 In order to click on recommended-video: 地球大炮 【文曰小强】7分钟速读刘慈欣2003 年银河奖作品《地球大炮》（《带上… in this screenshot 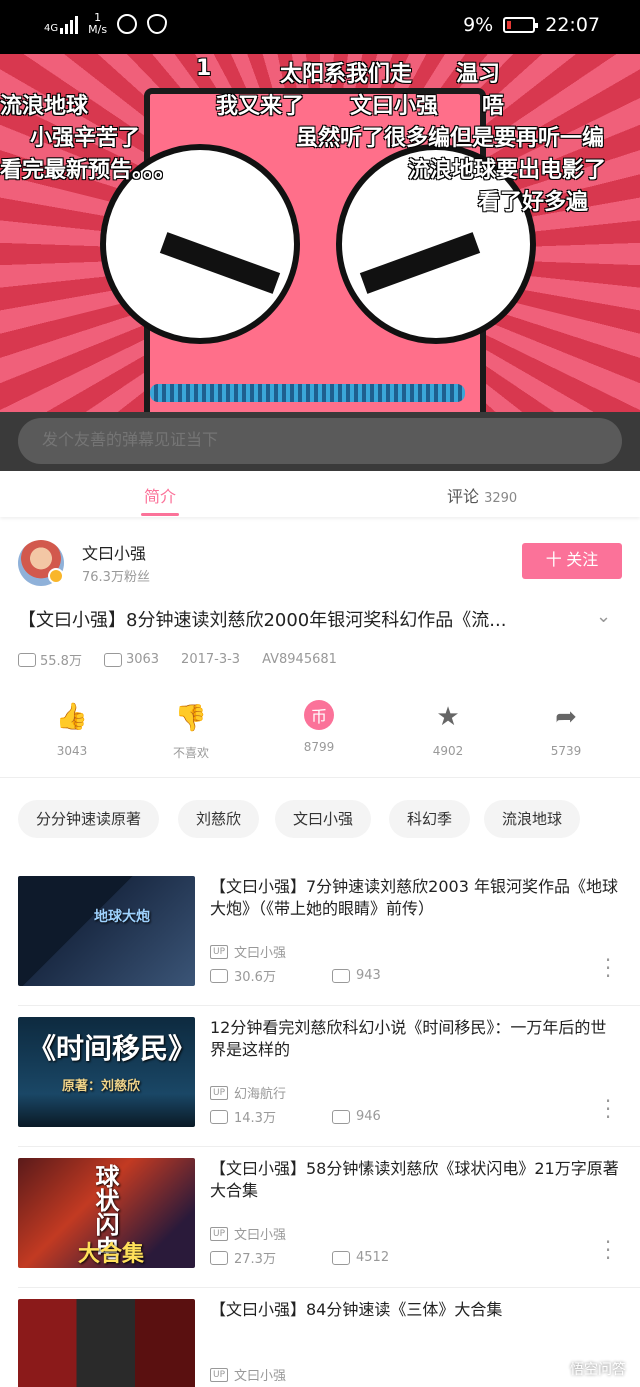, I will do `click(320, 946)`.